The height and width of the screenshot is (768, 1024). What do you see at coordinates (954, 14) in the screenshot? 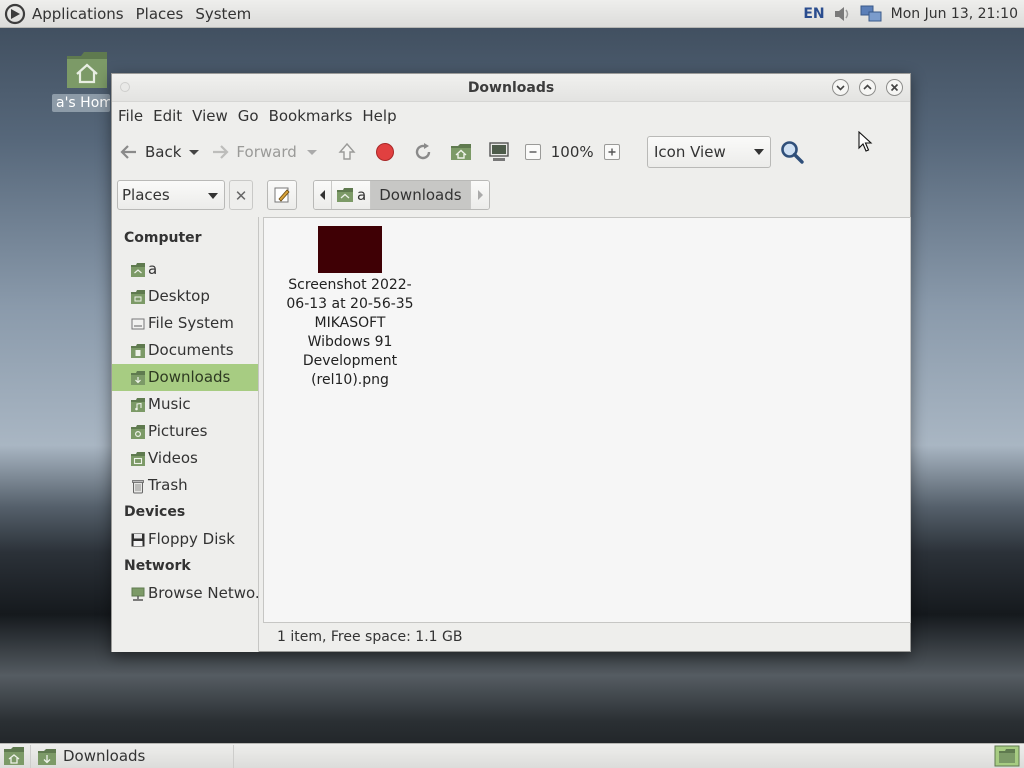
I see `clock: Mon Jun 13, 21:10` at bounding box center [954, 14].